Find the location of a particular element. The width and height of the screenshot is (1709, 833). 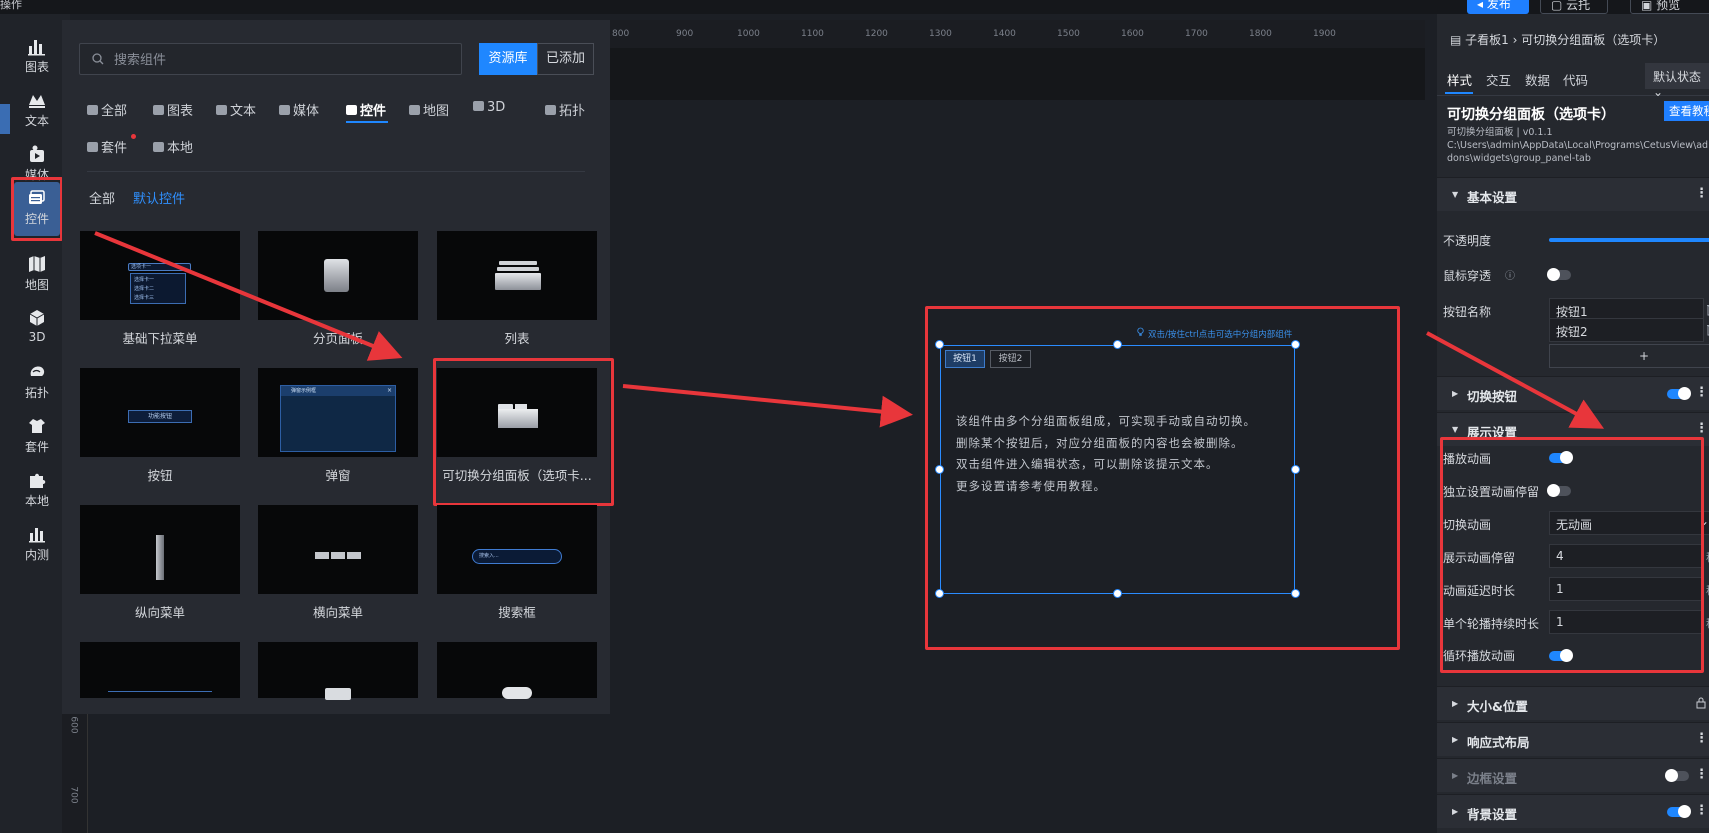

breadcrumb: ▤ 子看板1 › 可切换分组面板（选项卡） is located at coordinates (1557, 39).